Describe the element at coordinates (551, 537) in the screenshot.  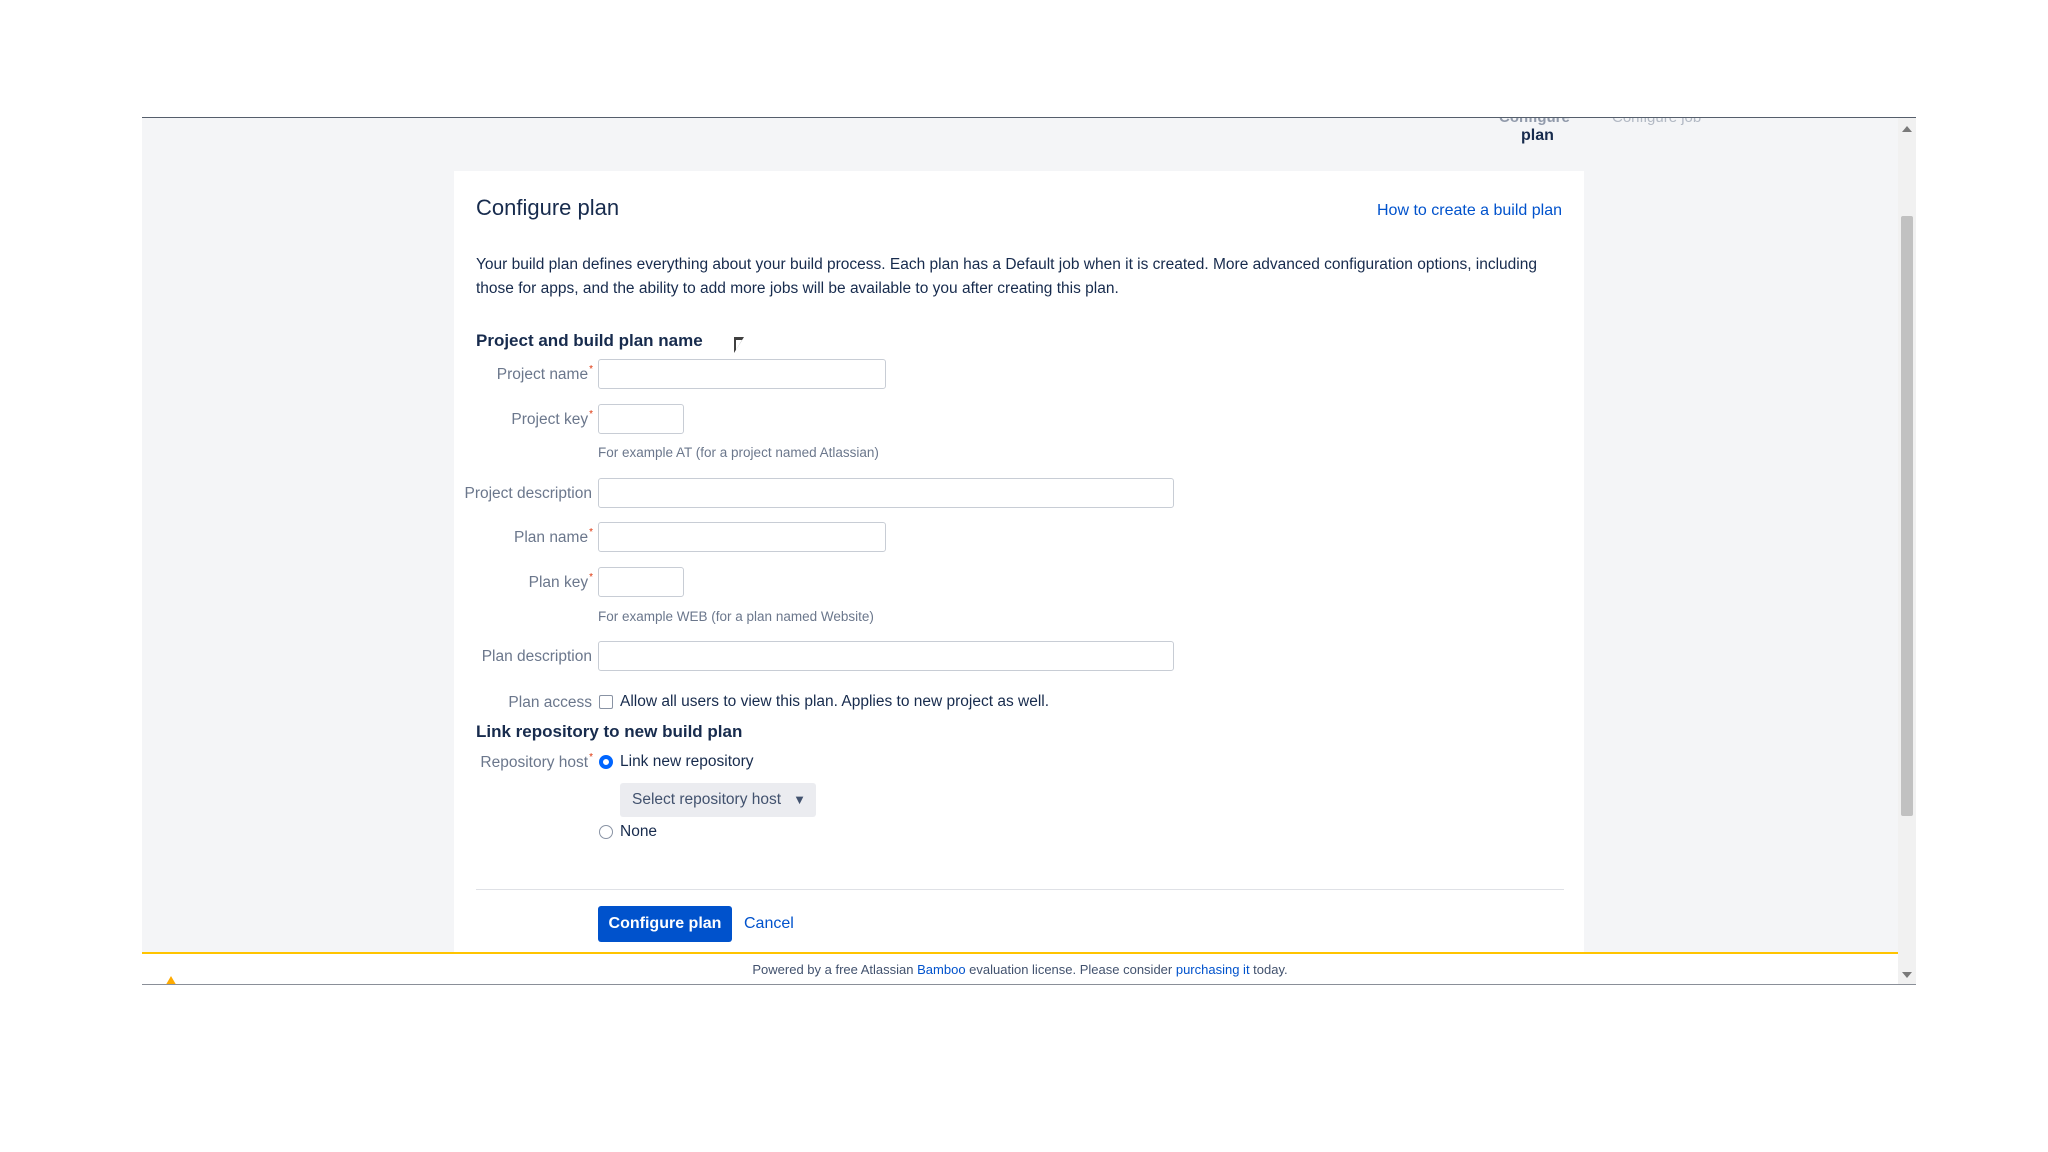
I see `plan-name-label-text: Plan name` at that location.